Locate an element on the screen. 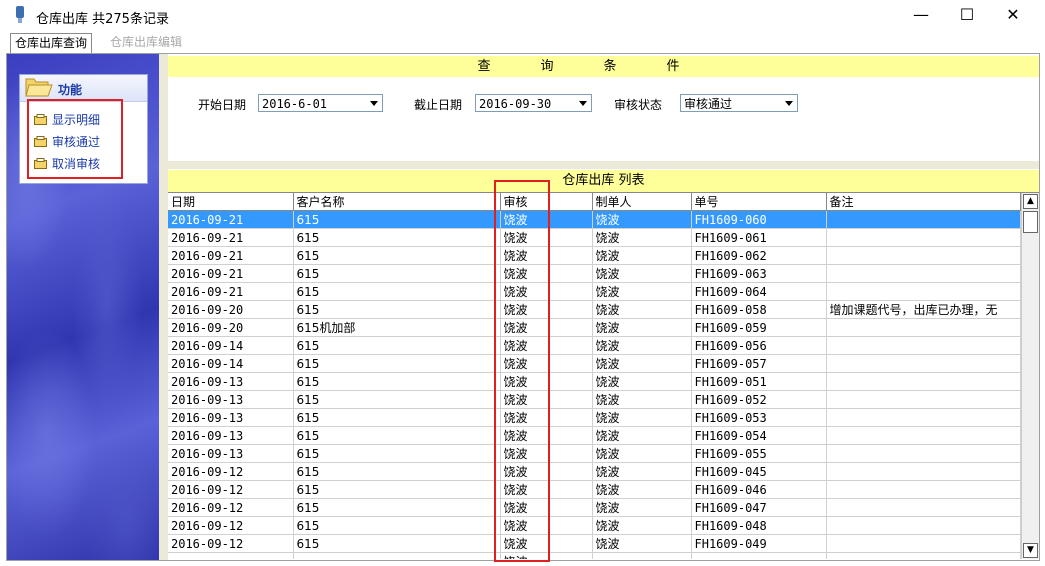 The height and width of the screenshot is (566, 1045). order-no-cell: FH1609-048 is located at coordinates (759, 525).